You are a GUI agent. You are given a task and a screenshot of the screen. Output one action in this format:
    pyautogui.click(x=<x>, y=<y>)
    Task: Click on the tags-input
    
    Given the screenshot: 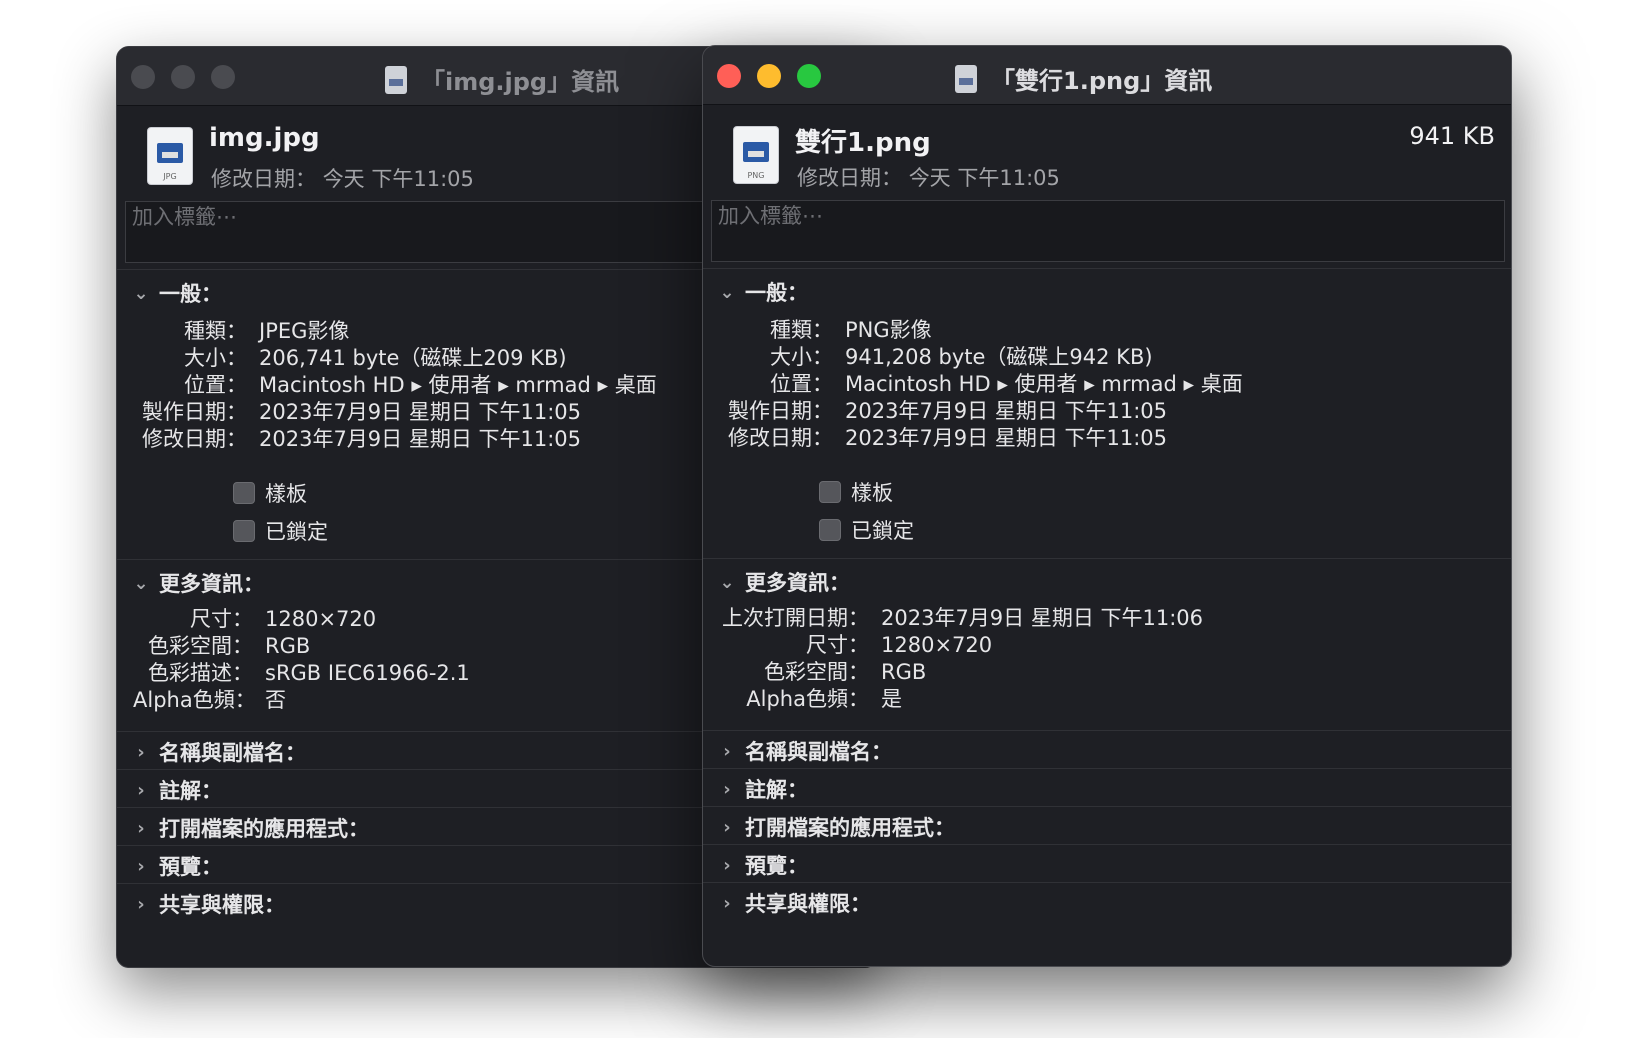 What is the action you would take?
    pyautogui.click(x=1094, y=216)
    